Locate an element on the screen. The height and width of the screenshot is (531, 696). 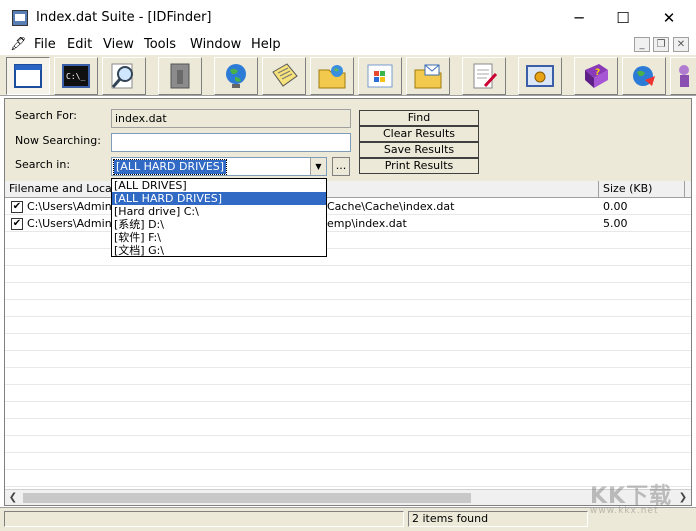
tool-console-button: C:\_ is located at coordinates (76, 76).